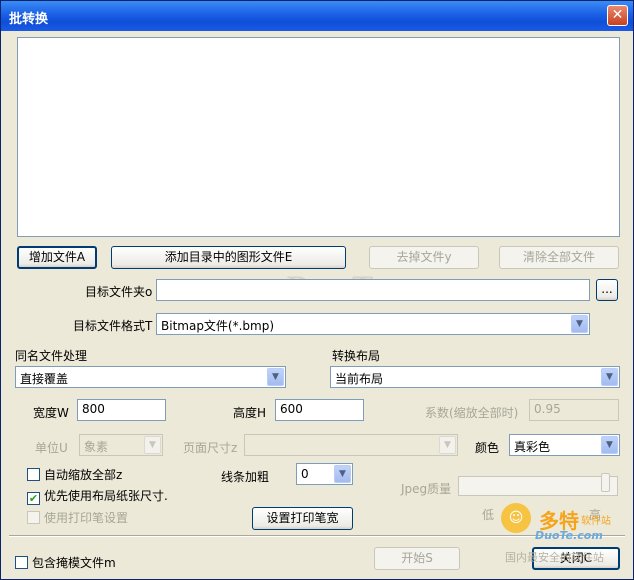 The width and height of the screenshot is (634, 580). Describe the element at coordinates (250, 413) in the screenshot. I see `height-label: 高度H` at that location.